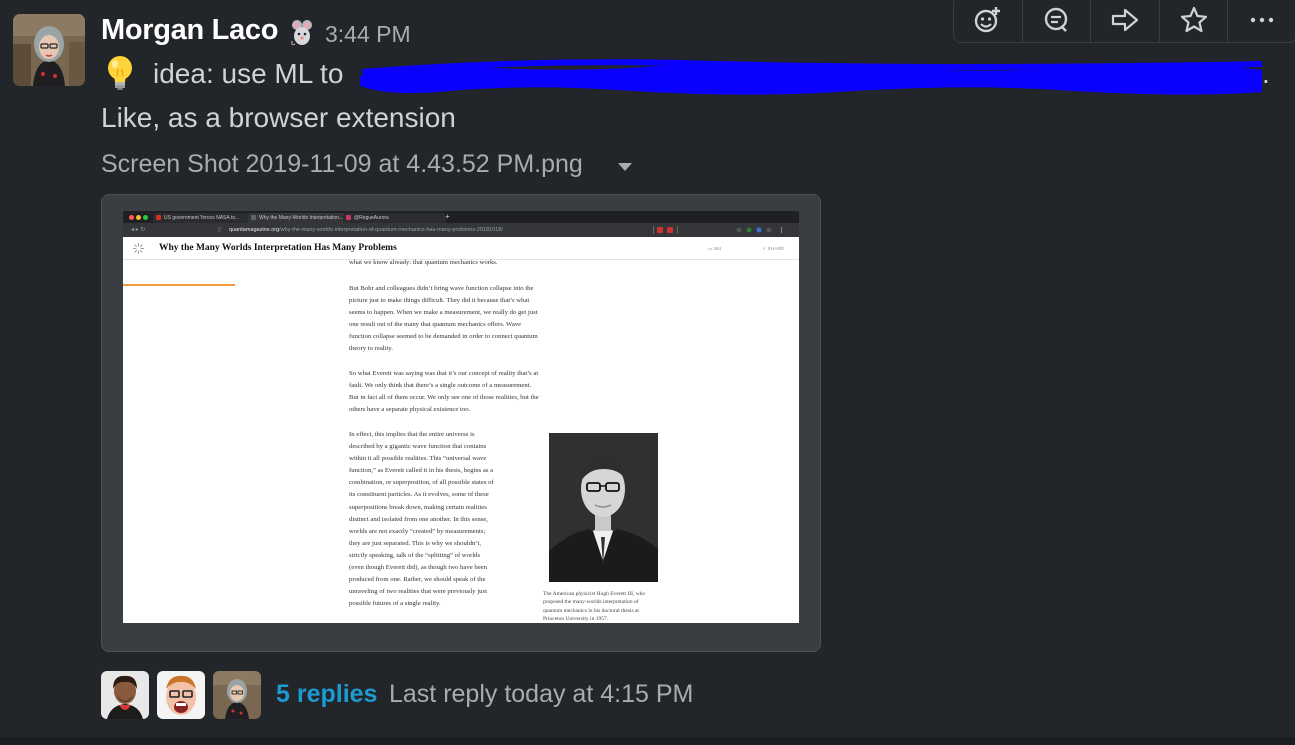 Image resolution: width=1295 pixels, height=745 pixels. Describe the element at coordinates (1266, 73) in the screenshot. I see `message-text-period: .` at that location.